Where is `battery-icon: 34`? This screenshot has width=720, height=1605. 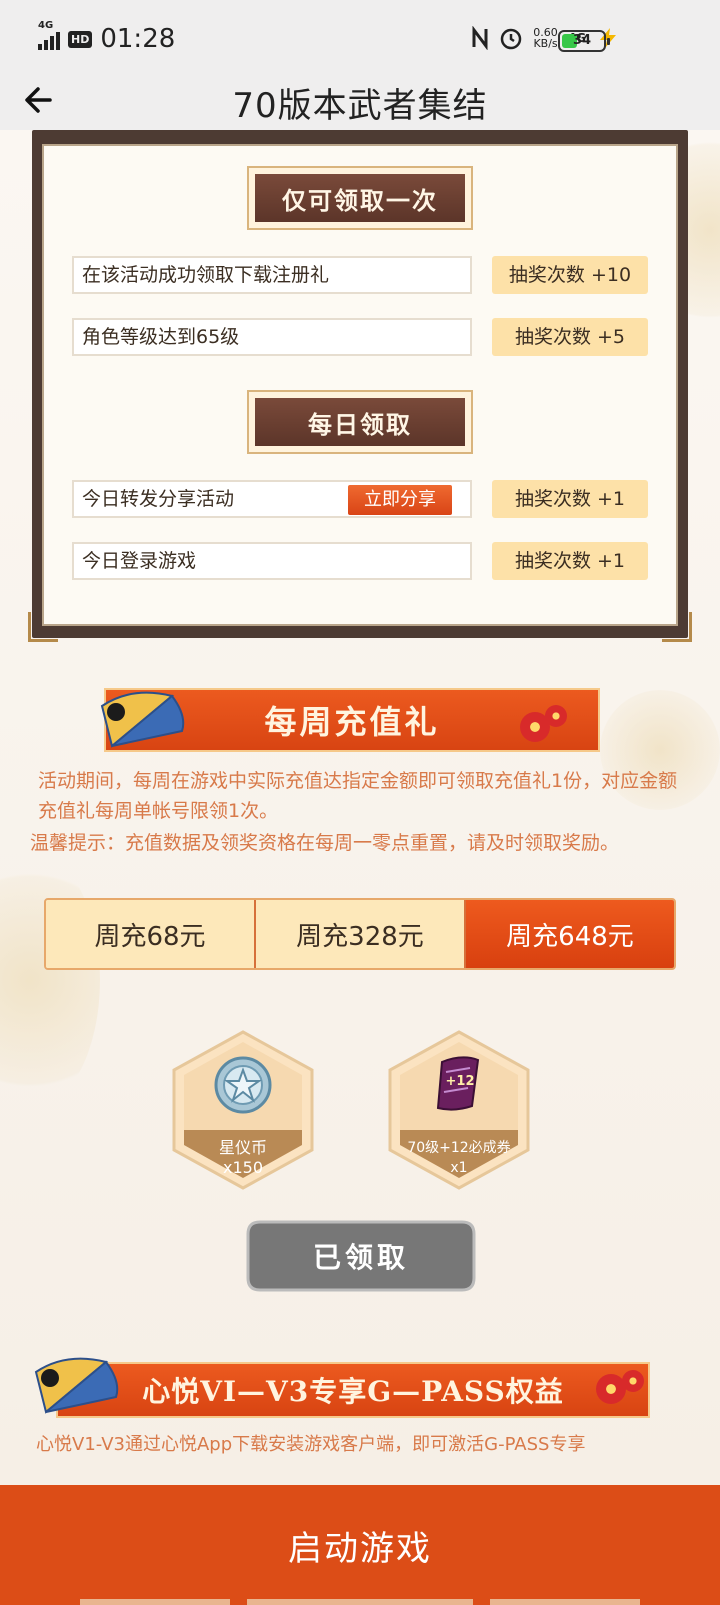
battery-icon: 34 is located at coordinates (584, 41).